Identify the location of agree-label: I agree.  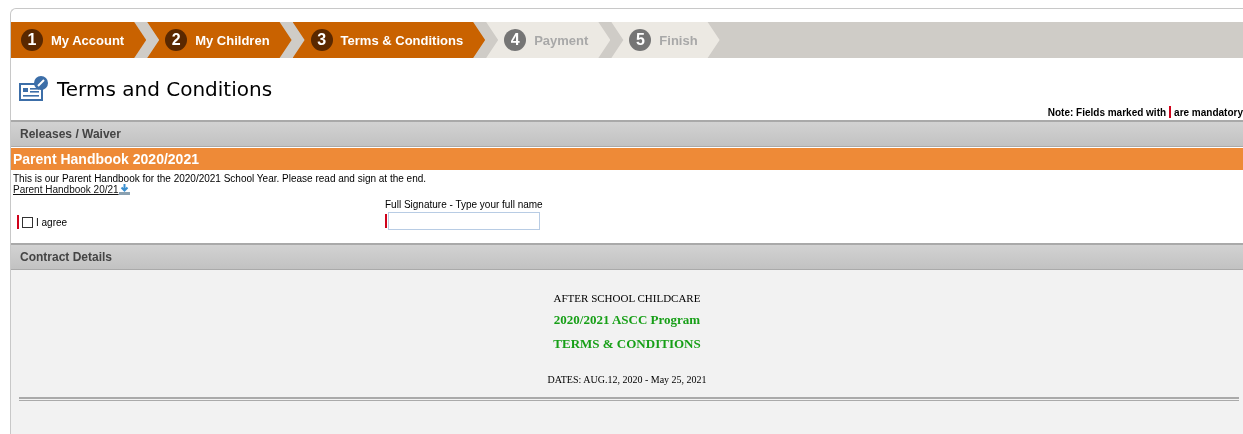
(52, 222).